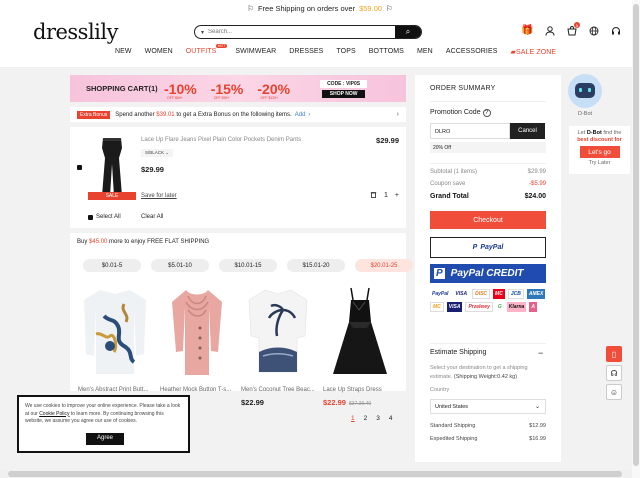 Image resolution: width=640 pixels, height=478 pixels. I want to click on dbot-assistant: D-Bot, so click(585, 97).